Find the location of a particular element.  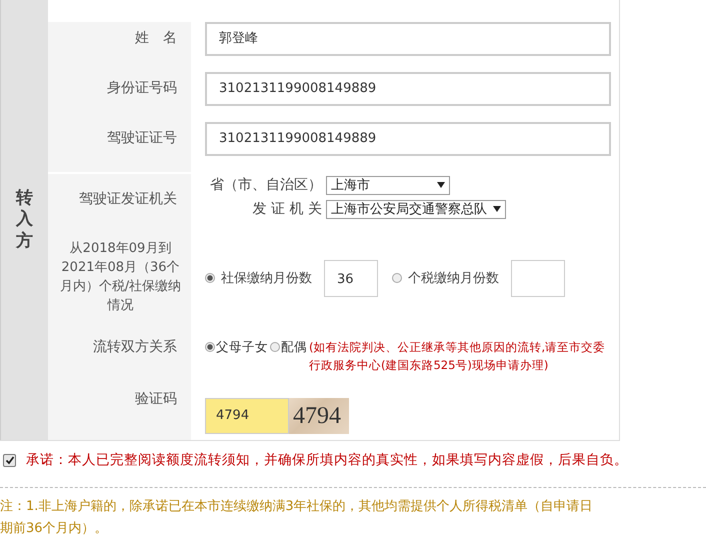

option-label: 父母子女 is located at coordinates (242, 347).